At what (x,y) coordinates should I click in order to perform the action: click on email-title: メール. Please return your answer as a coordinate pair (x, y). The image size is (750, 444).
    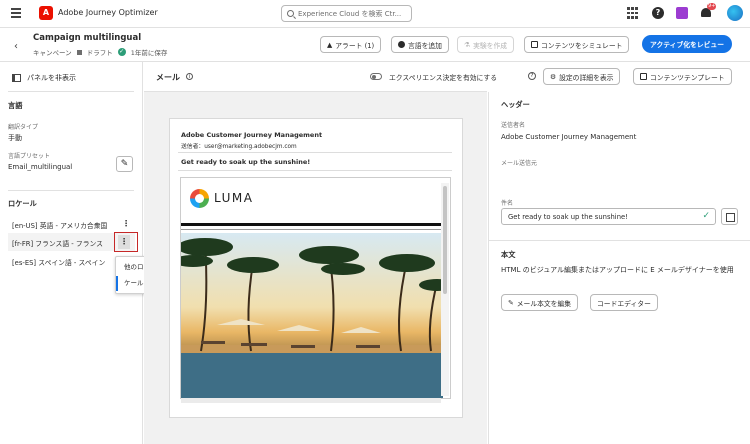
    Looking at the image, I should click on (168, 77).